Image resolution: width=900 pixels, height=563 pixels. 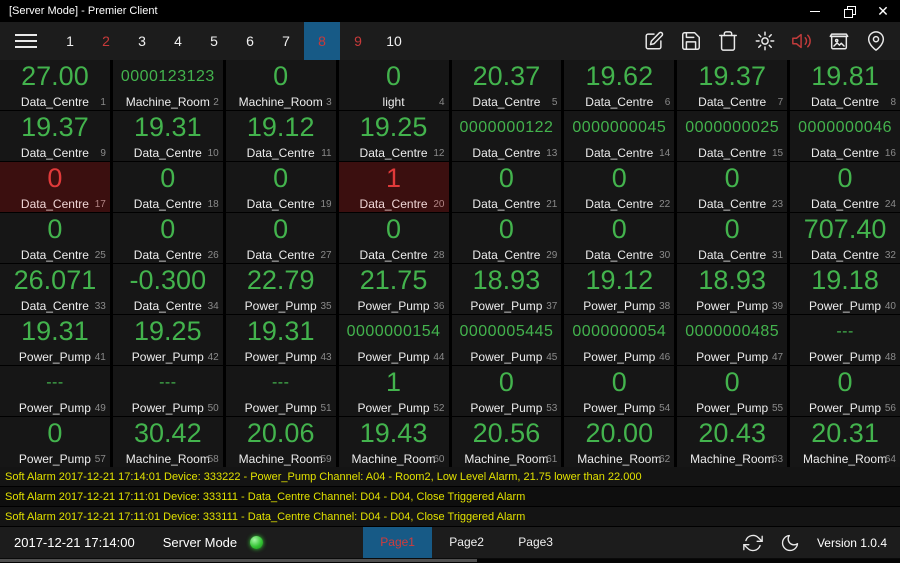 What do you see at coordinates (394, 41) in the screenshot?
I see `page-button-10: 10` at bounding box center [394, 41].